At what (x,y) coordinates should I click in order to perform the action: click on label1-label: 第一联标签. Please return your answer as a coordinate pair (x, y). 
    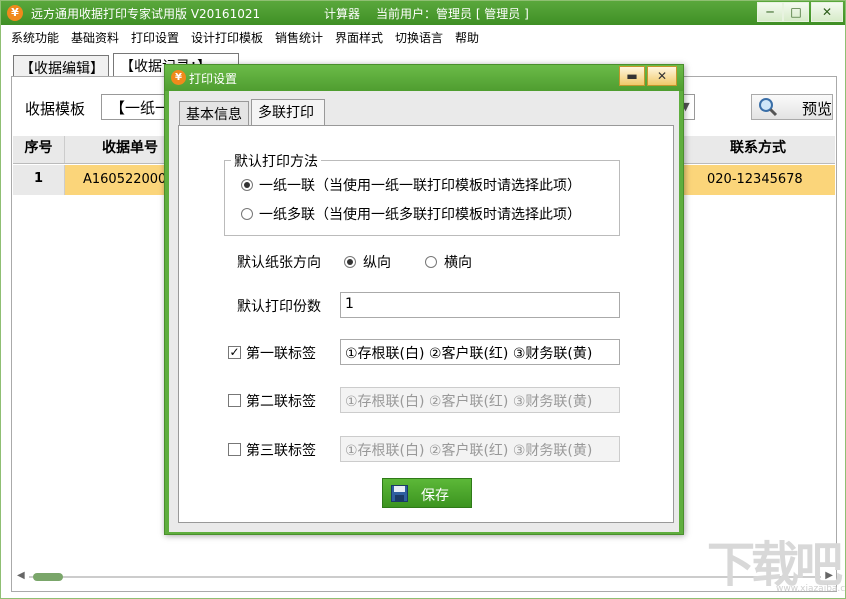
    Looking at the image, I should click on (281, 353).